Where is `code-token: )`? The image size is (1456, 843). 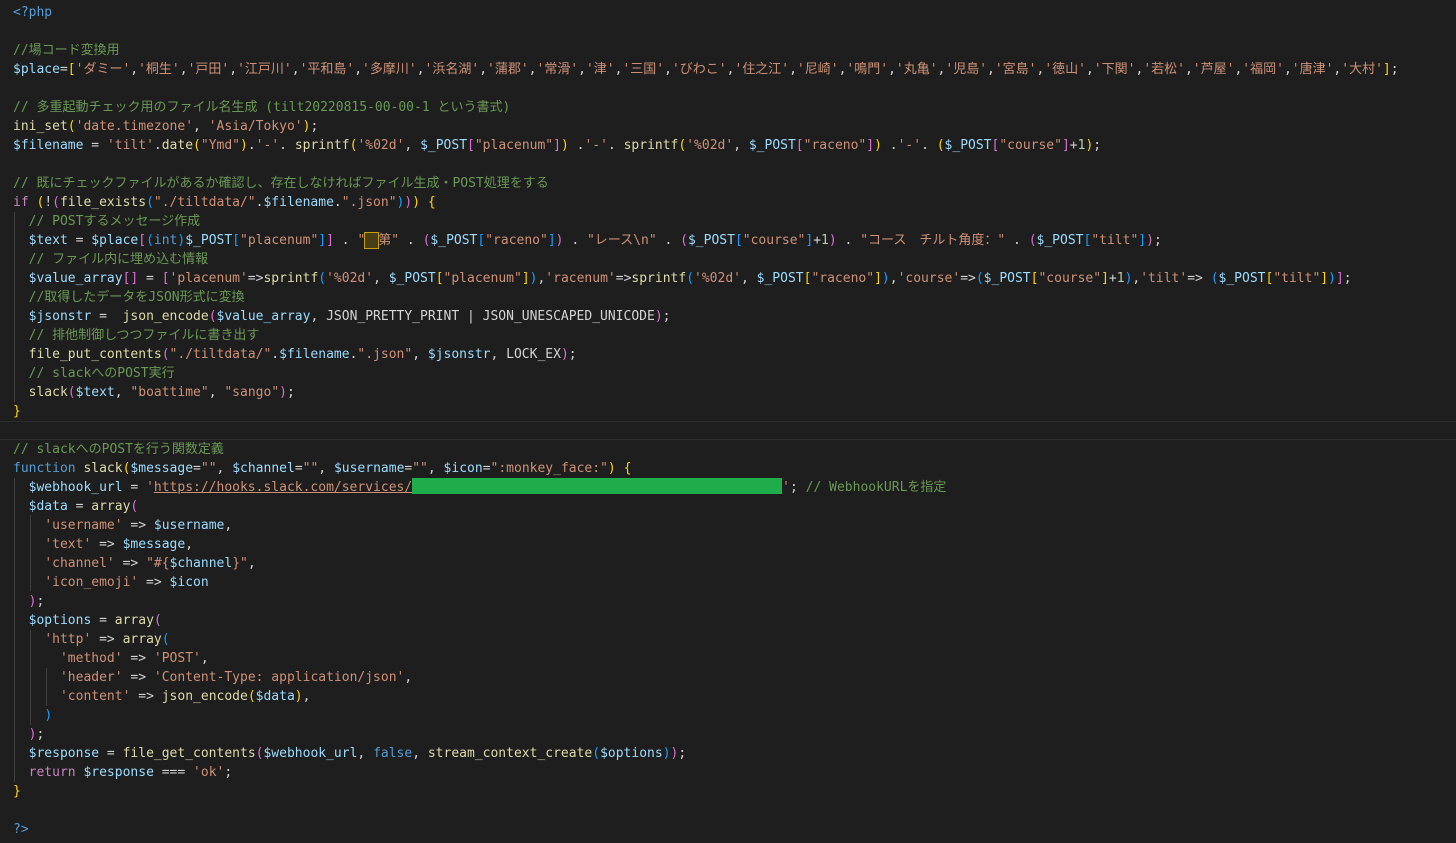 code-token: ) is located at coordinates (832, 240).